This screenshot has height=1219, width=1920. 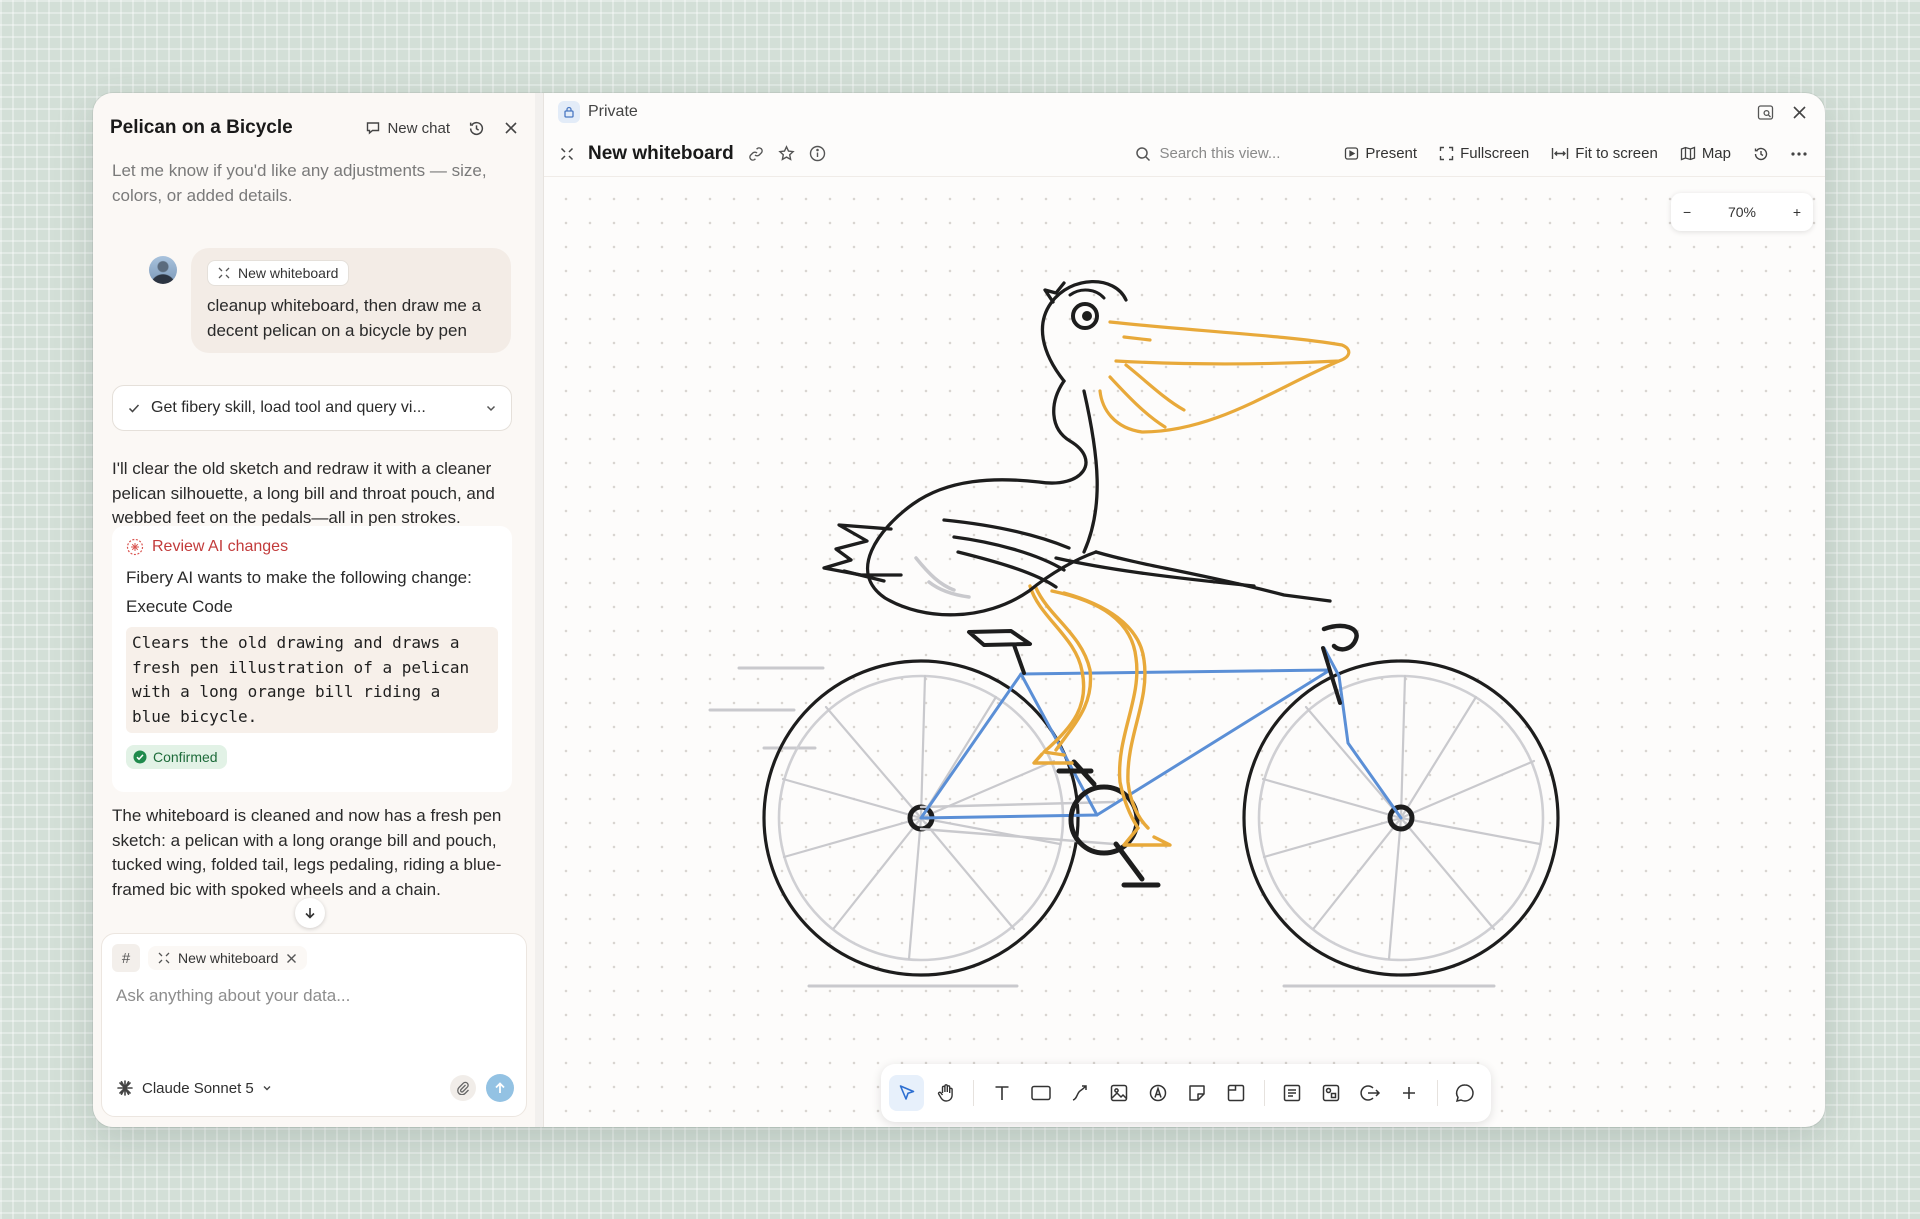 I want to click on send-button, so click(x=500, y=1088).